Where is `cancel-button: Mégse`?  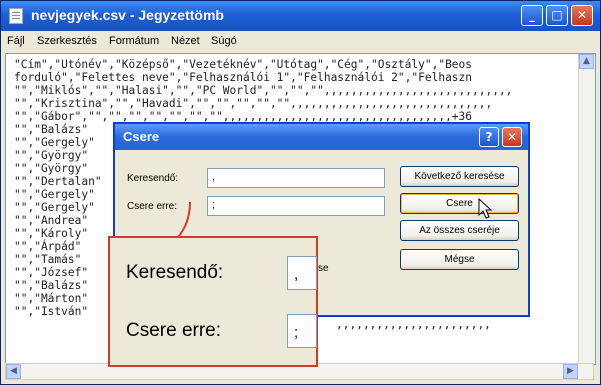
cancel-button: Mégse is located at coordinates (459, 259).